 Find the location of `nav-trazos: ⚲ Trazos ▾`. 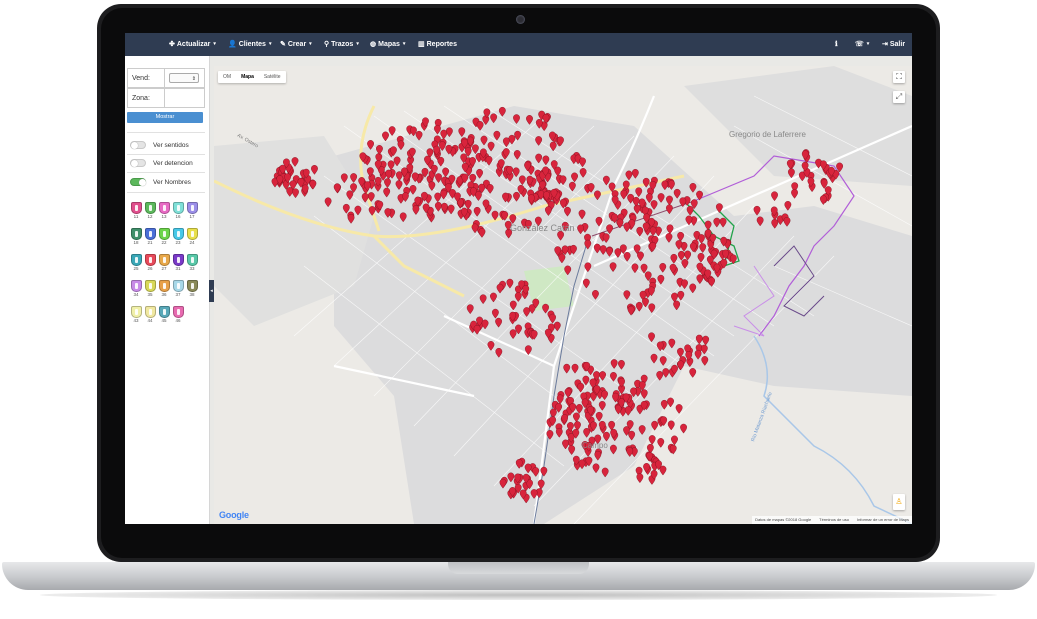

nav-trazos: ⚲ Trazos ▾ is located at coordinates (341, 44).